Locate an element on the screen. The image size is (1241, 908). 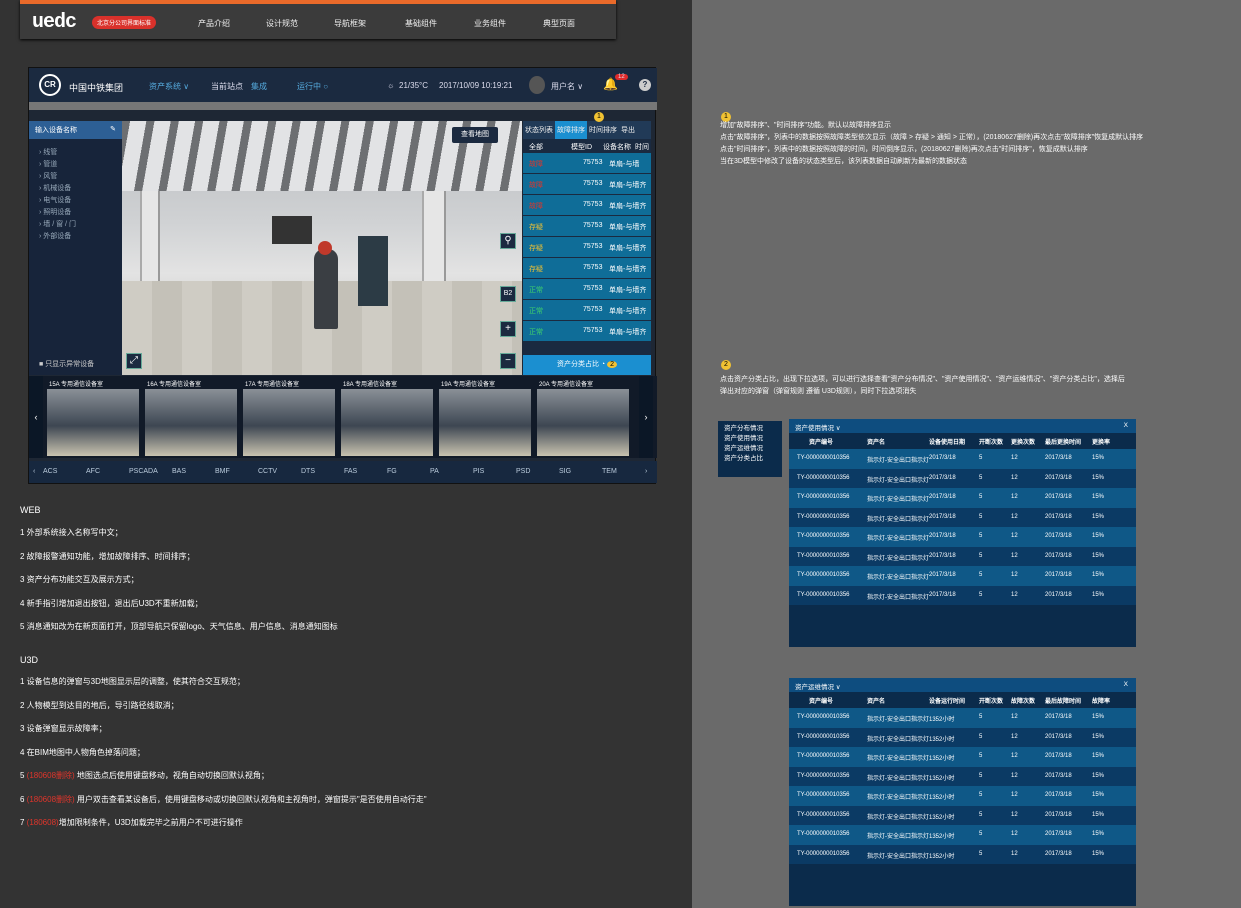
fullscreen-icon: ⤢ is located at coordinates (134, 361).